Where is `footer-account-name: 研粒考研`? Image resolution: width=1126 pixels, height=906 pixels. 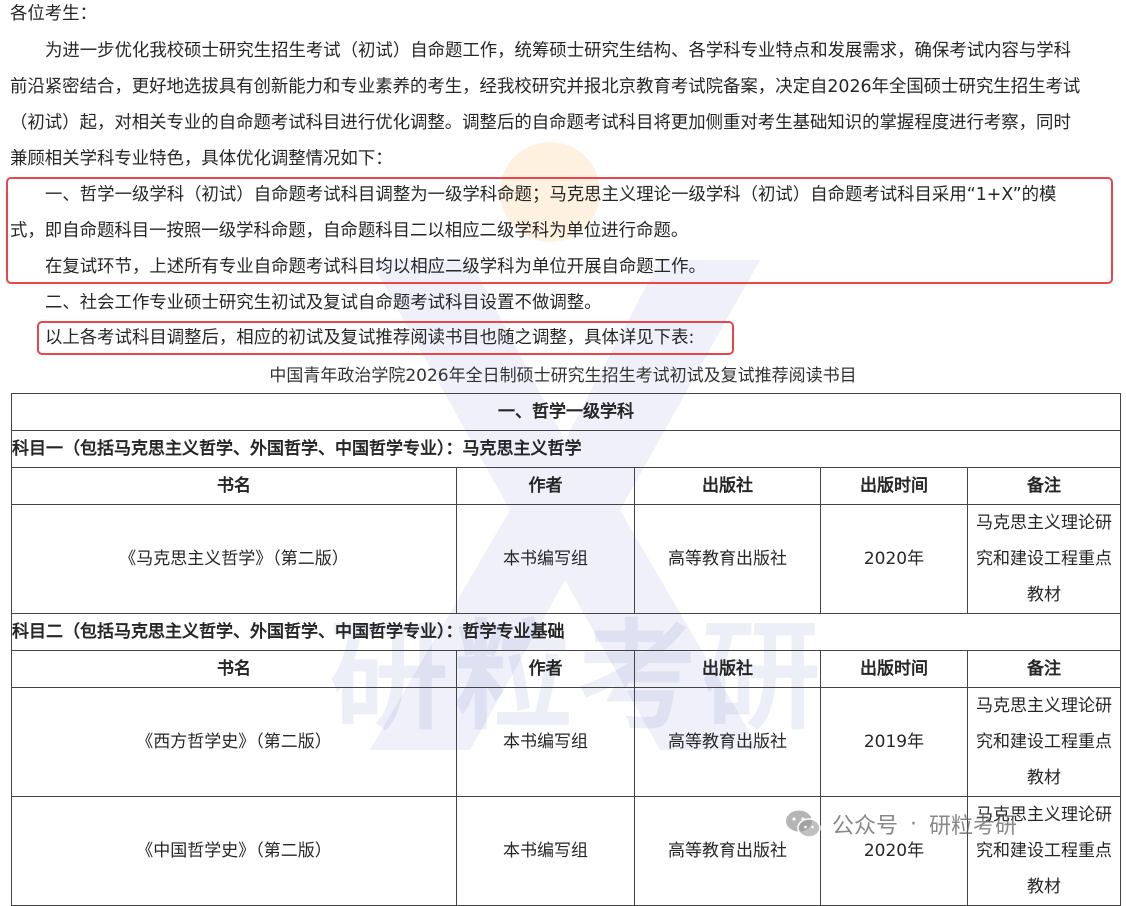
footer-account-name: 研粒考研 is located at coordinates (973, 826).